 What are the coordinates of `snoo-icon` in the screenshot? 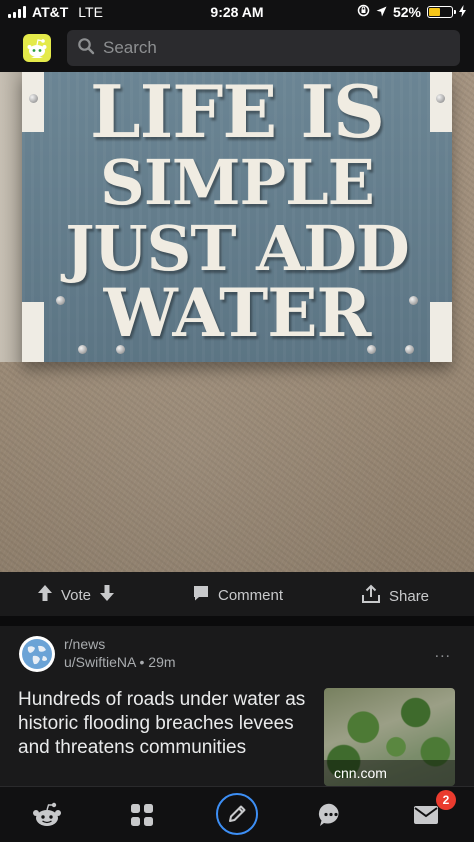 It's located at (37, 48).